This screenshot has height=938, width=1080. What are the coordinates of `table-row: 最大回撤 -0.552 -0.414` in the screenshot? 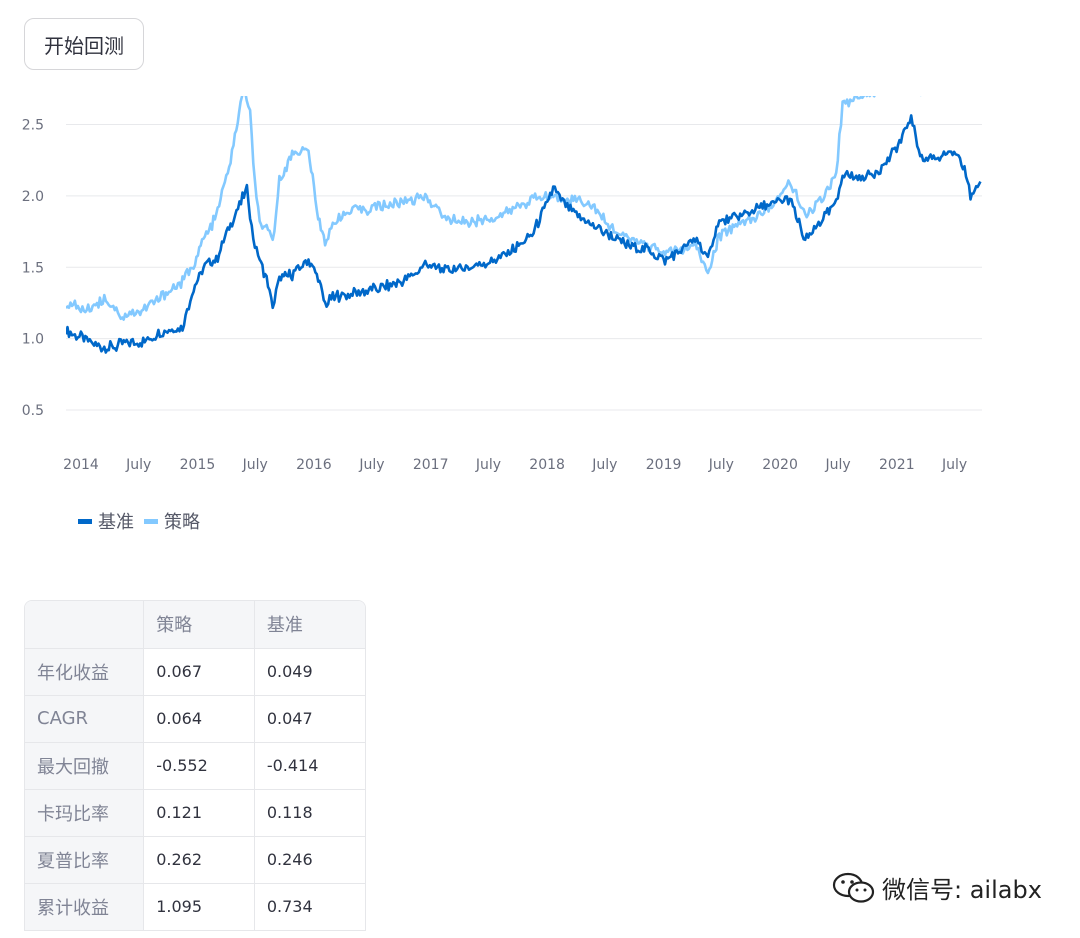 It's located at (195, 766).